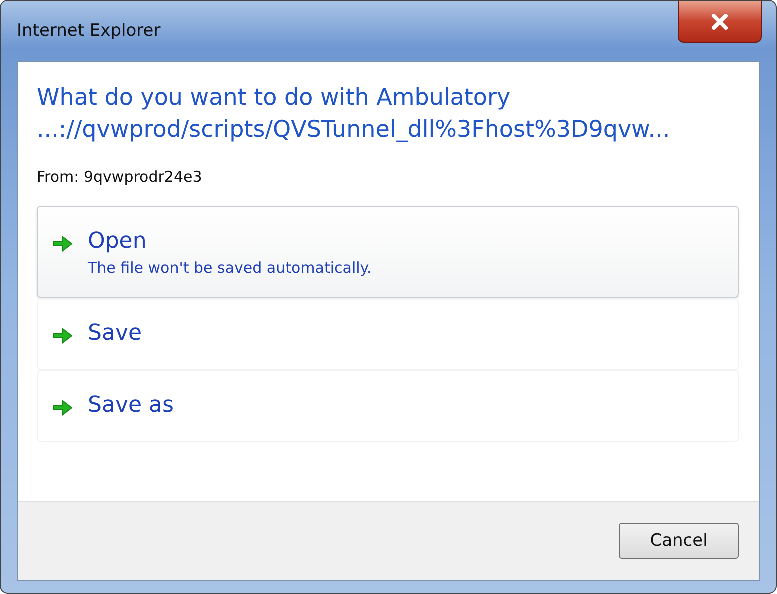 Image resolution: width=777 pixels, height=594 pixels. I want to click on command-link: Save, so click(388, 334).